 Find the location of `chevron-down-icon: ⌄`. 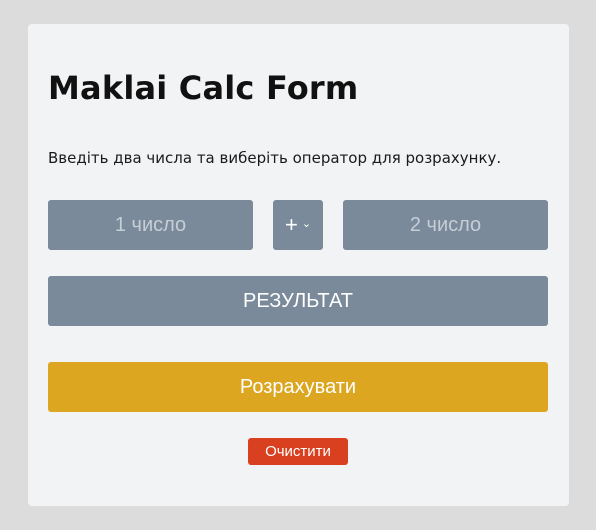

chevron-down-icon: ⌄ is located at coordinates (306, 223).